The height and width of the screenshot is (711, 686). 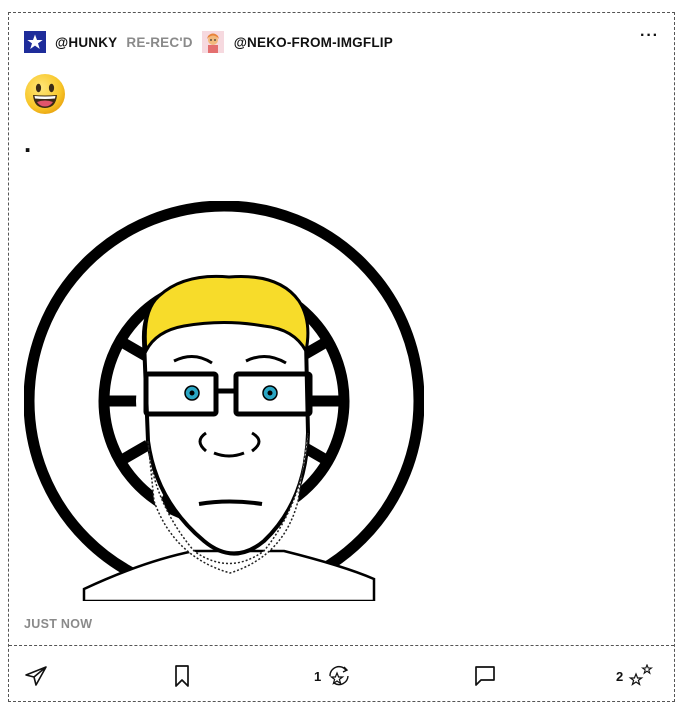 I want to click on rerec-button: 1, so click(x=333, y=676).